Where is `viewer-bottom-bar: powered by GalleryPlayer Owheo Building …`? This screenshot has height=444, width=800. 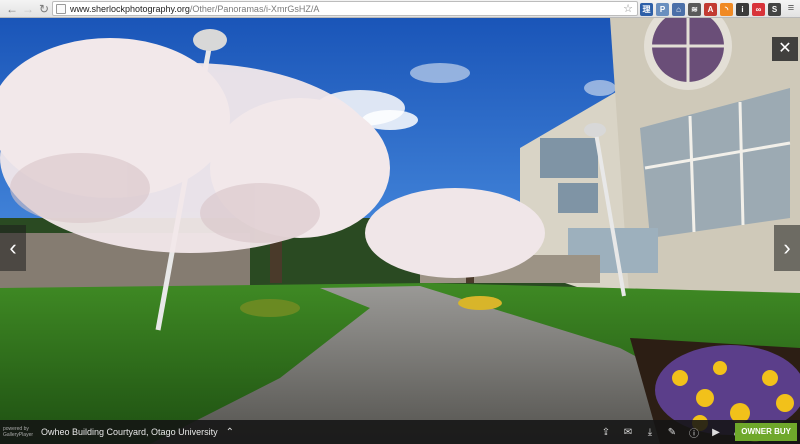
viewer-bottom-bar: powered by GalleryPlayer Owheo Building … is located at coordinates (400, 432).